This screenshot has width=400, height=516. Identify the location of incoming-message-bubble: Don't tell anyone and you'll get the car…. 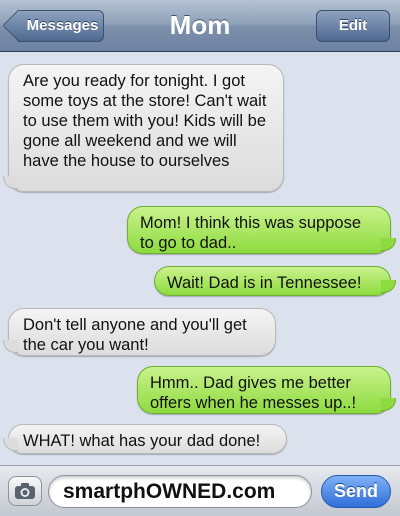
(139, 332).